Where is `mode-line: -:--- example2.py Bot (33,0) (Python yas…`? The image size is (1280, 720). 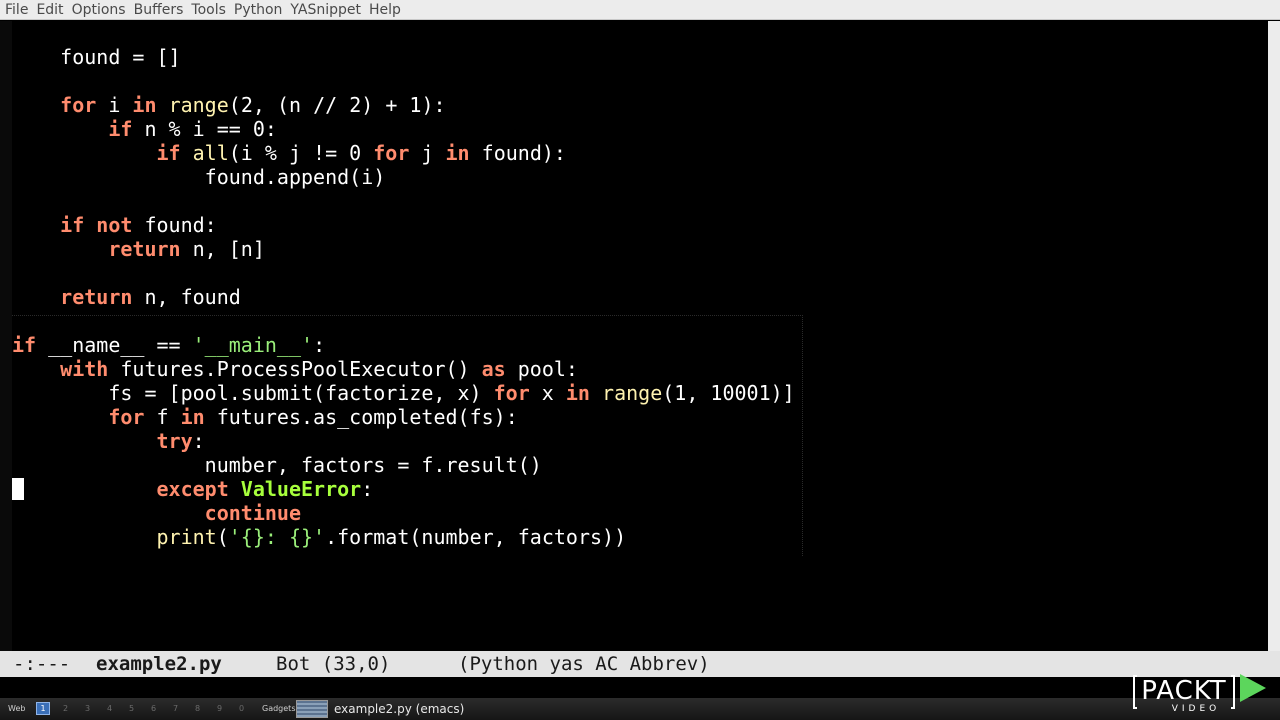
mode-line: -:--- example2.py Bot (33,0) (Python yas… is located at coordinates (640, 664).